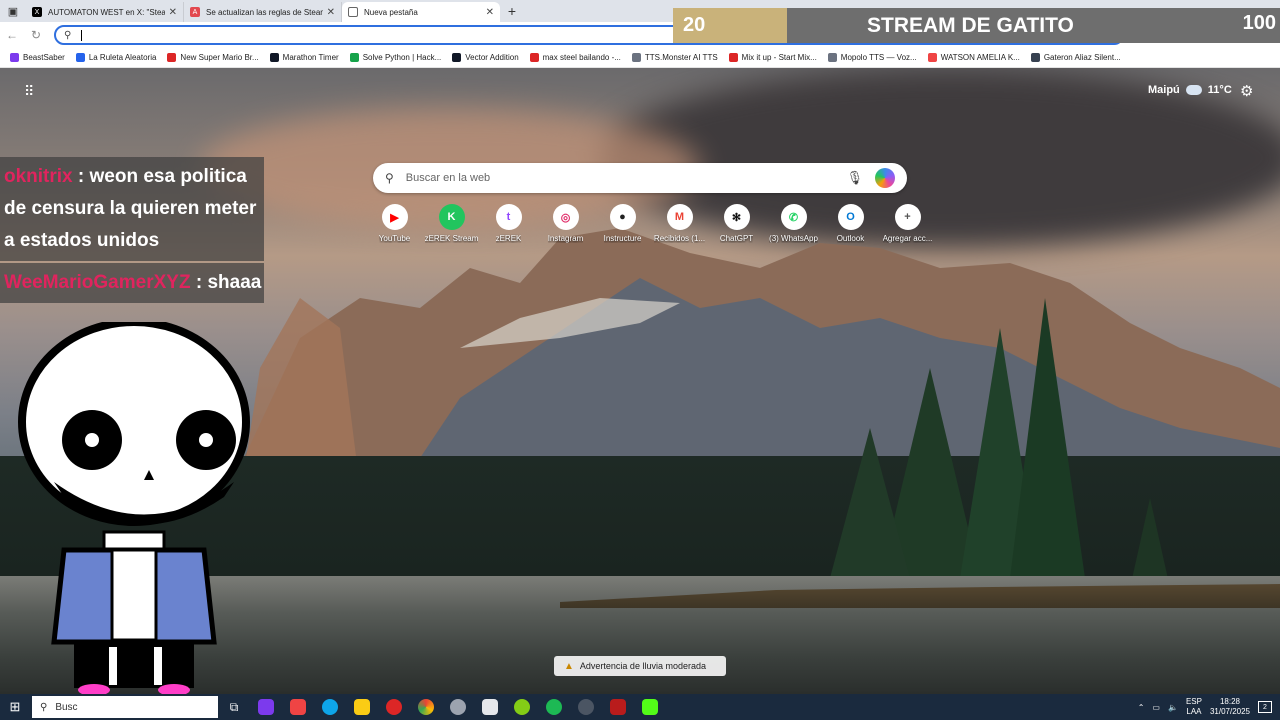 The image size is (1280, 720). I want to click on new-tab-button: +, so click(512, 11).